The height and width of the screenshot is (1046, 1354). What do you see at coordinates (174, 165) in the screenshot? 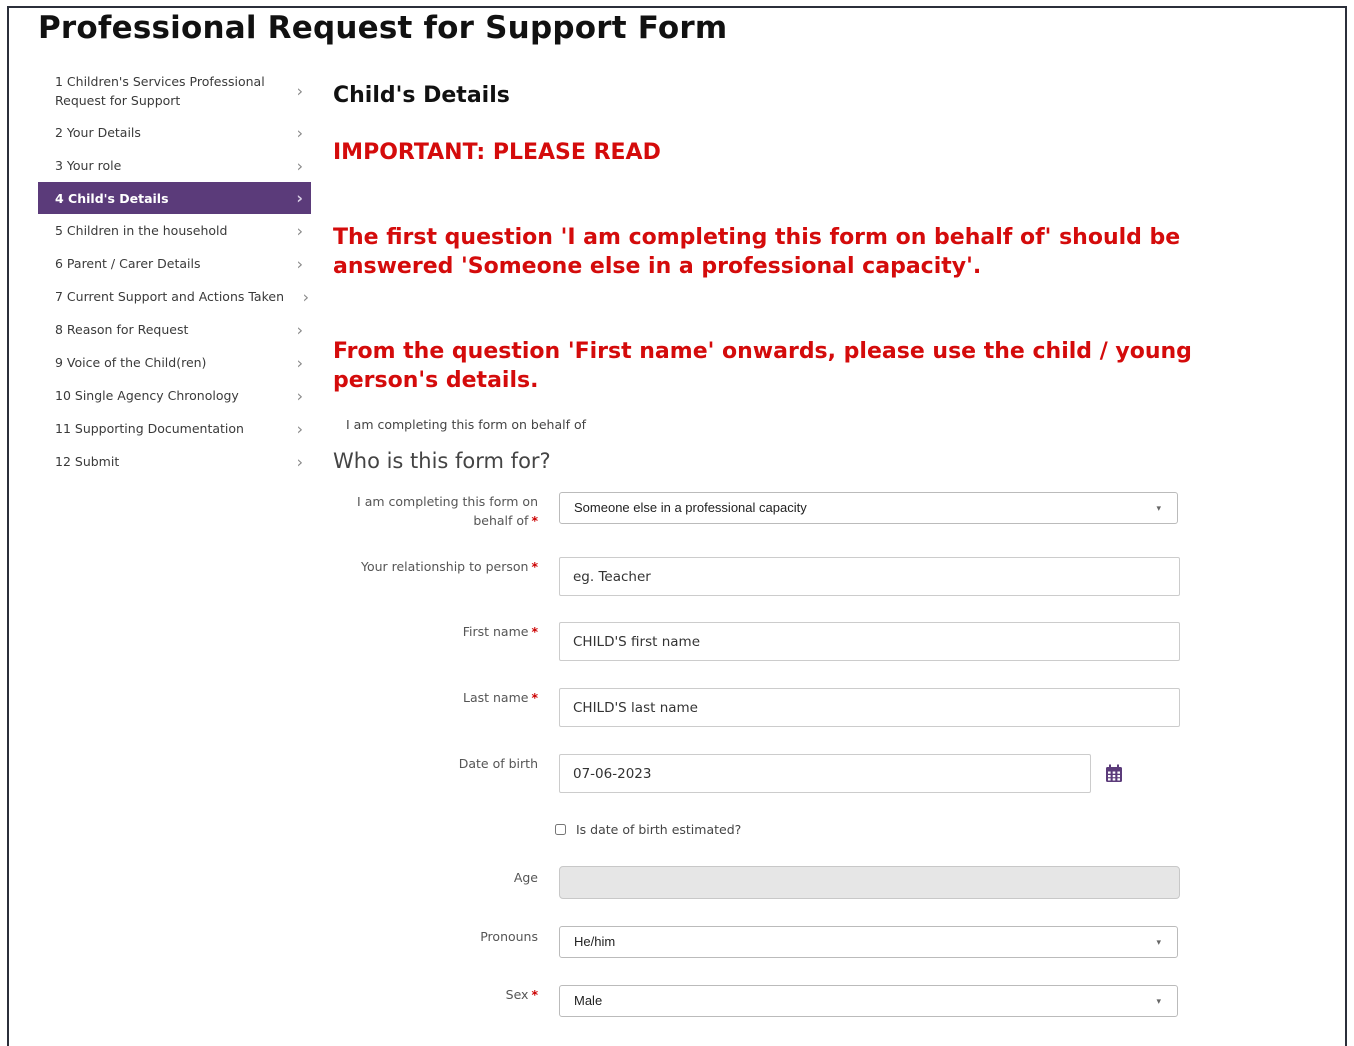
I see `sidebar-item-3: 3 Your role ›` at bounding box center [174, 165].